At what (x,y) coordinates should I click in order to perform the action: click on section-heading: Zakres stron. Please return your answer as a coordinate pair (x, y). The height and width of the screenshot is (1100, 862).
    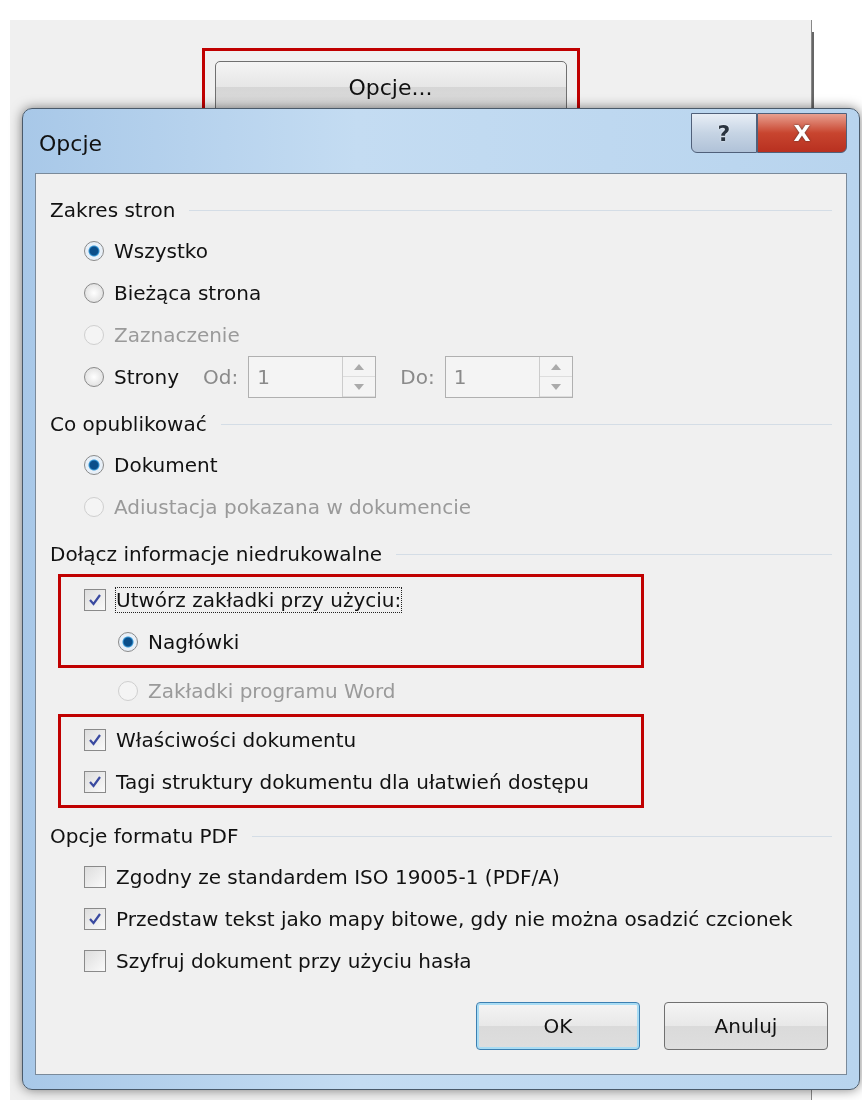
    Looking at the image, I should click on (113, 210).